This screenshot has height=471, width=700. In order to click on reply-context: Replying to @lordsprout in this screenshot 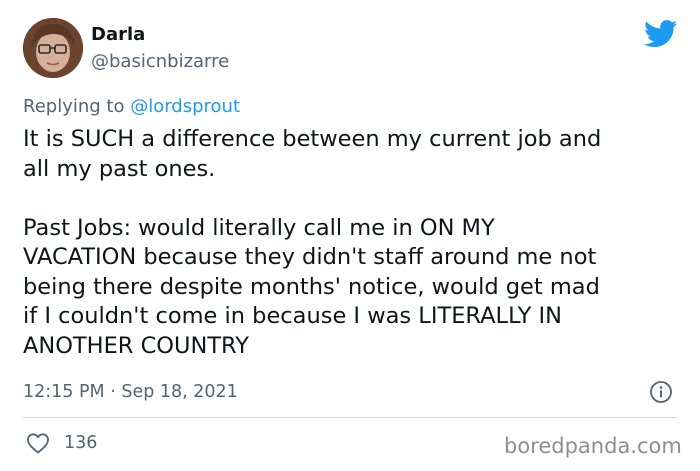, I will do `click(131, 106)`.